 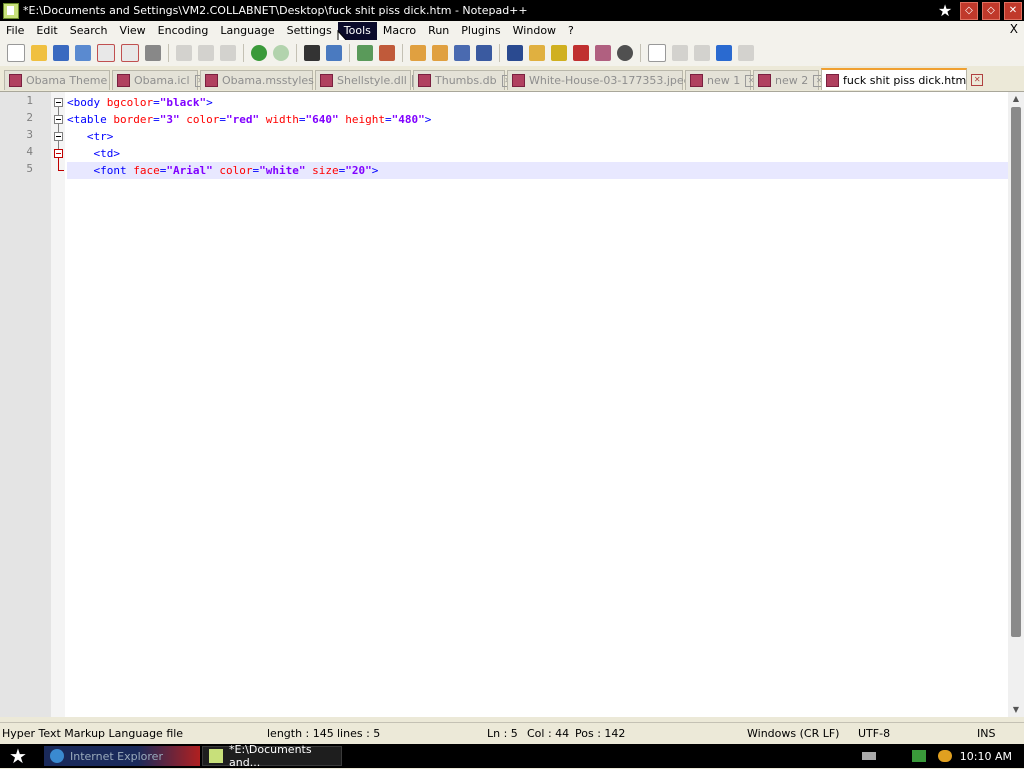 I want to click on close-tab-icon: ✕, so click(x=977, y=80).